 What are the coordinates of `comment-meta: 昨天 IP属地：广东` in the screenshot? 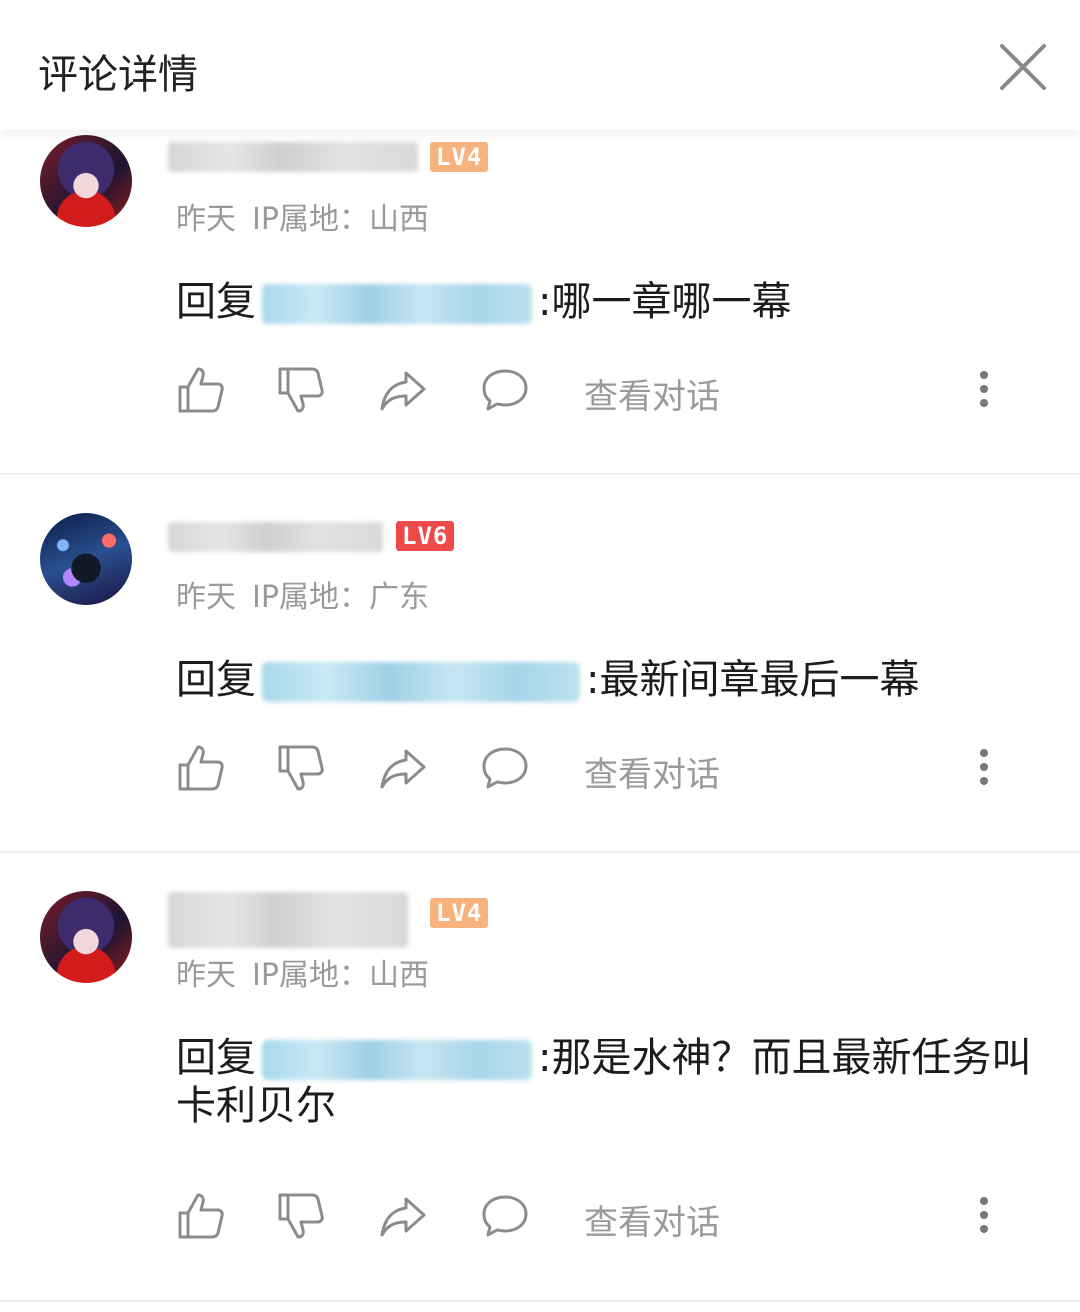 It's located at (310, 594).